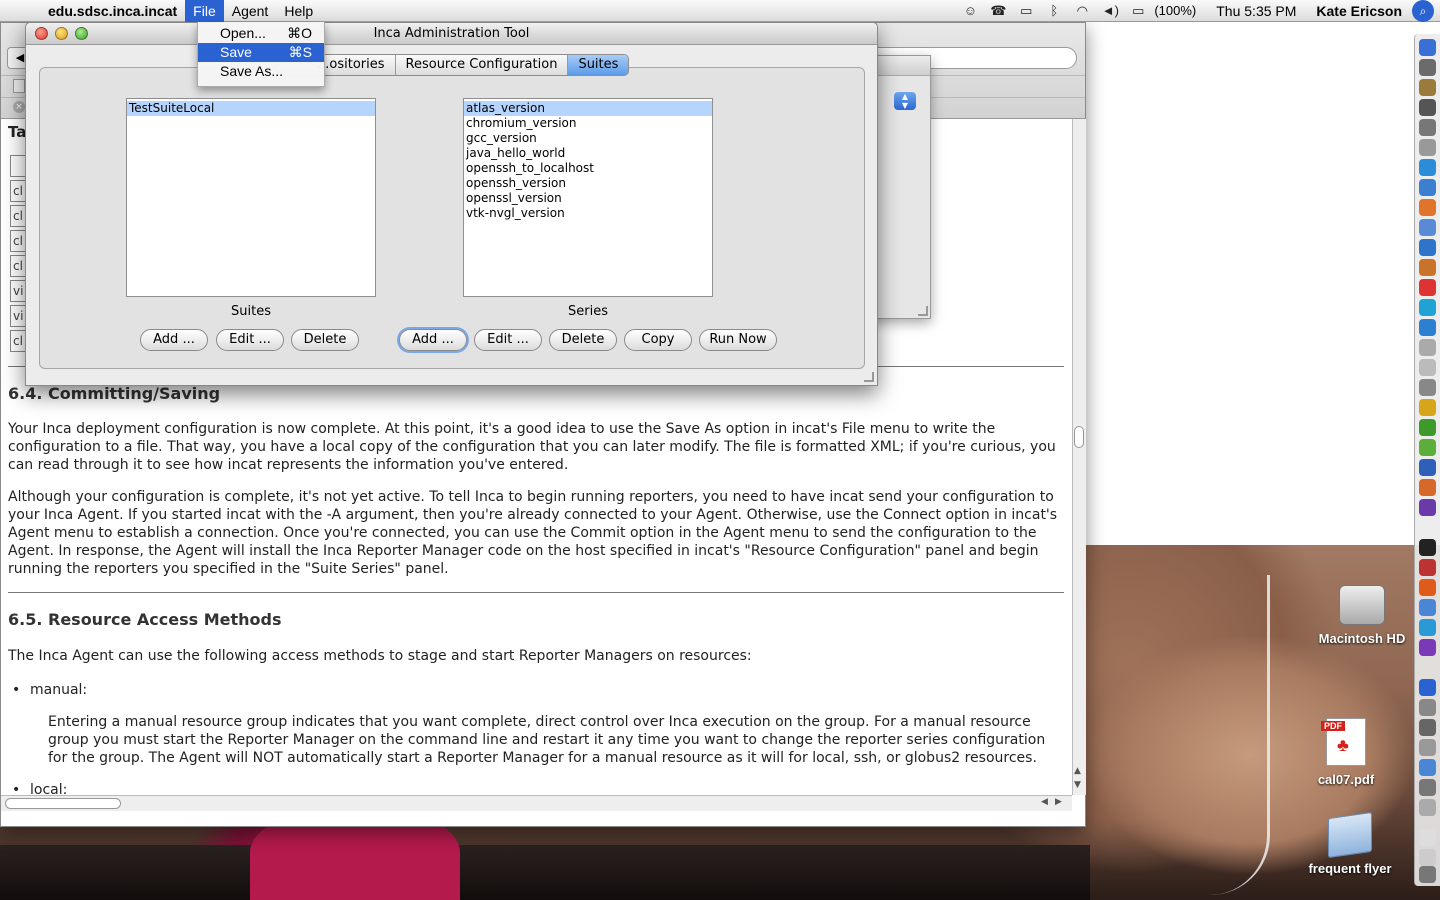  Describe the element at coordinates (998, 11) in the screenshot. I see `phone-icon: ☎` at that location.